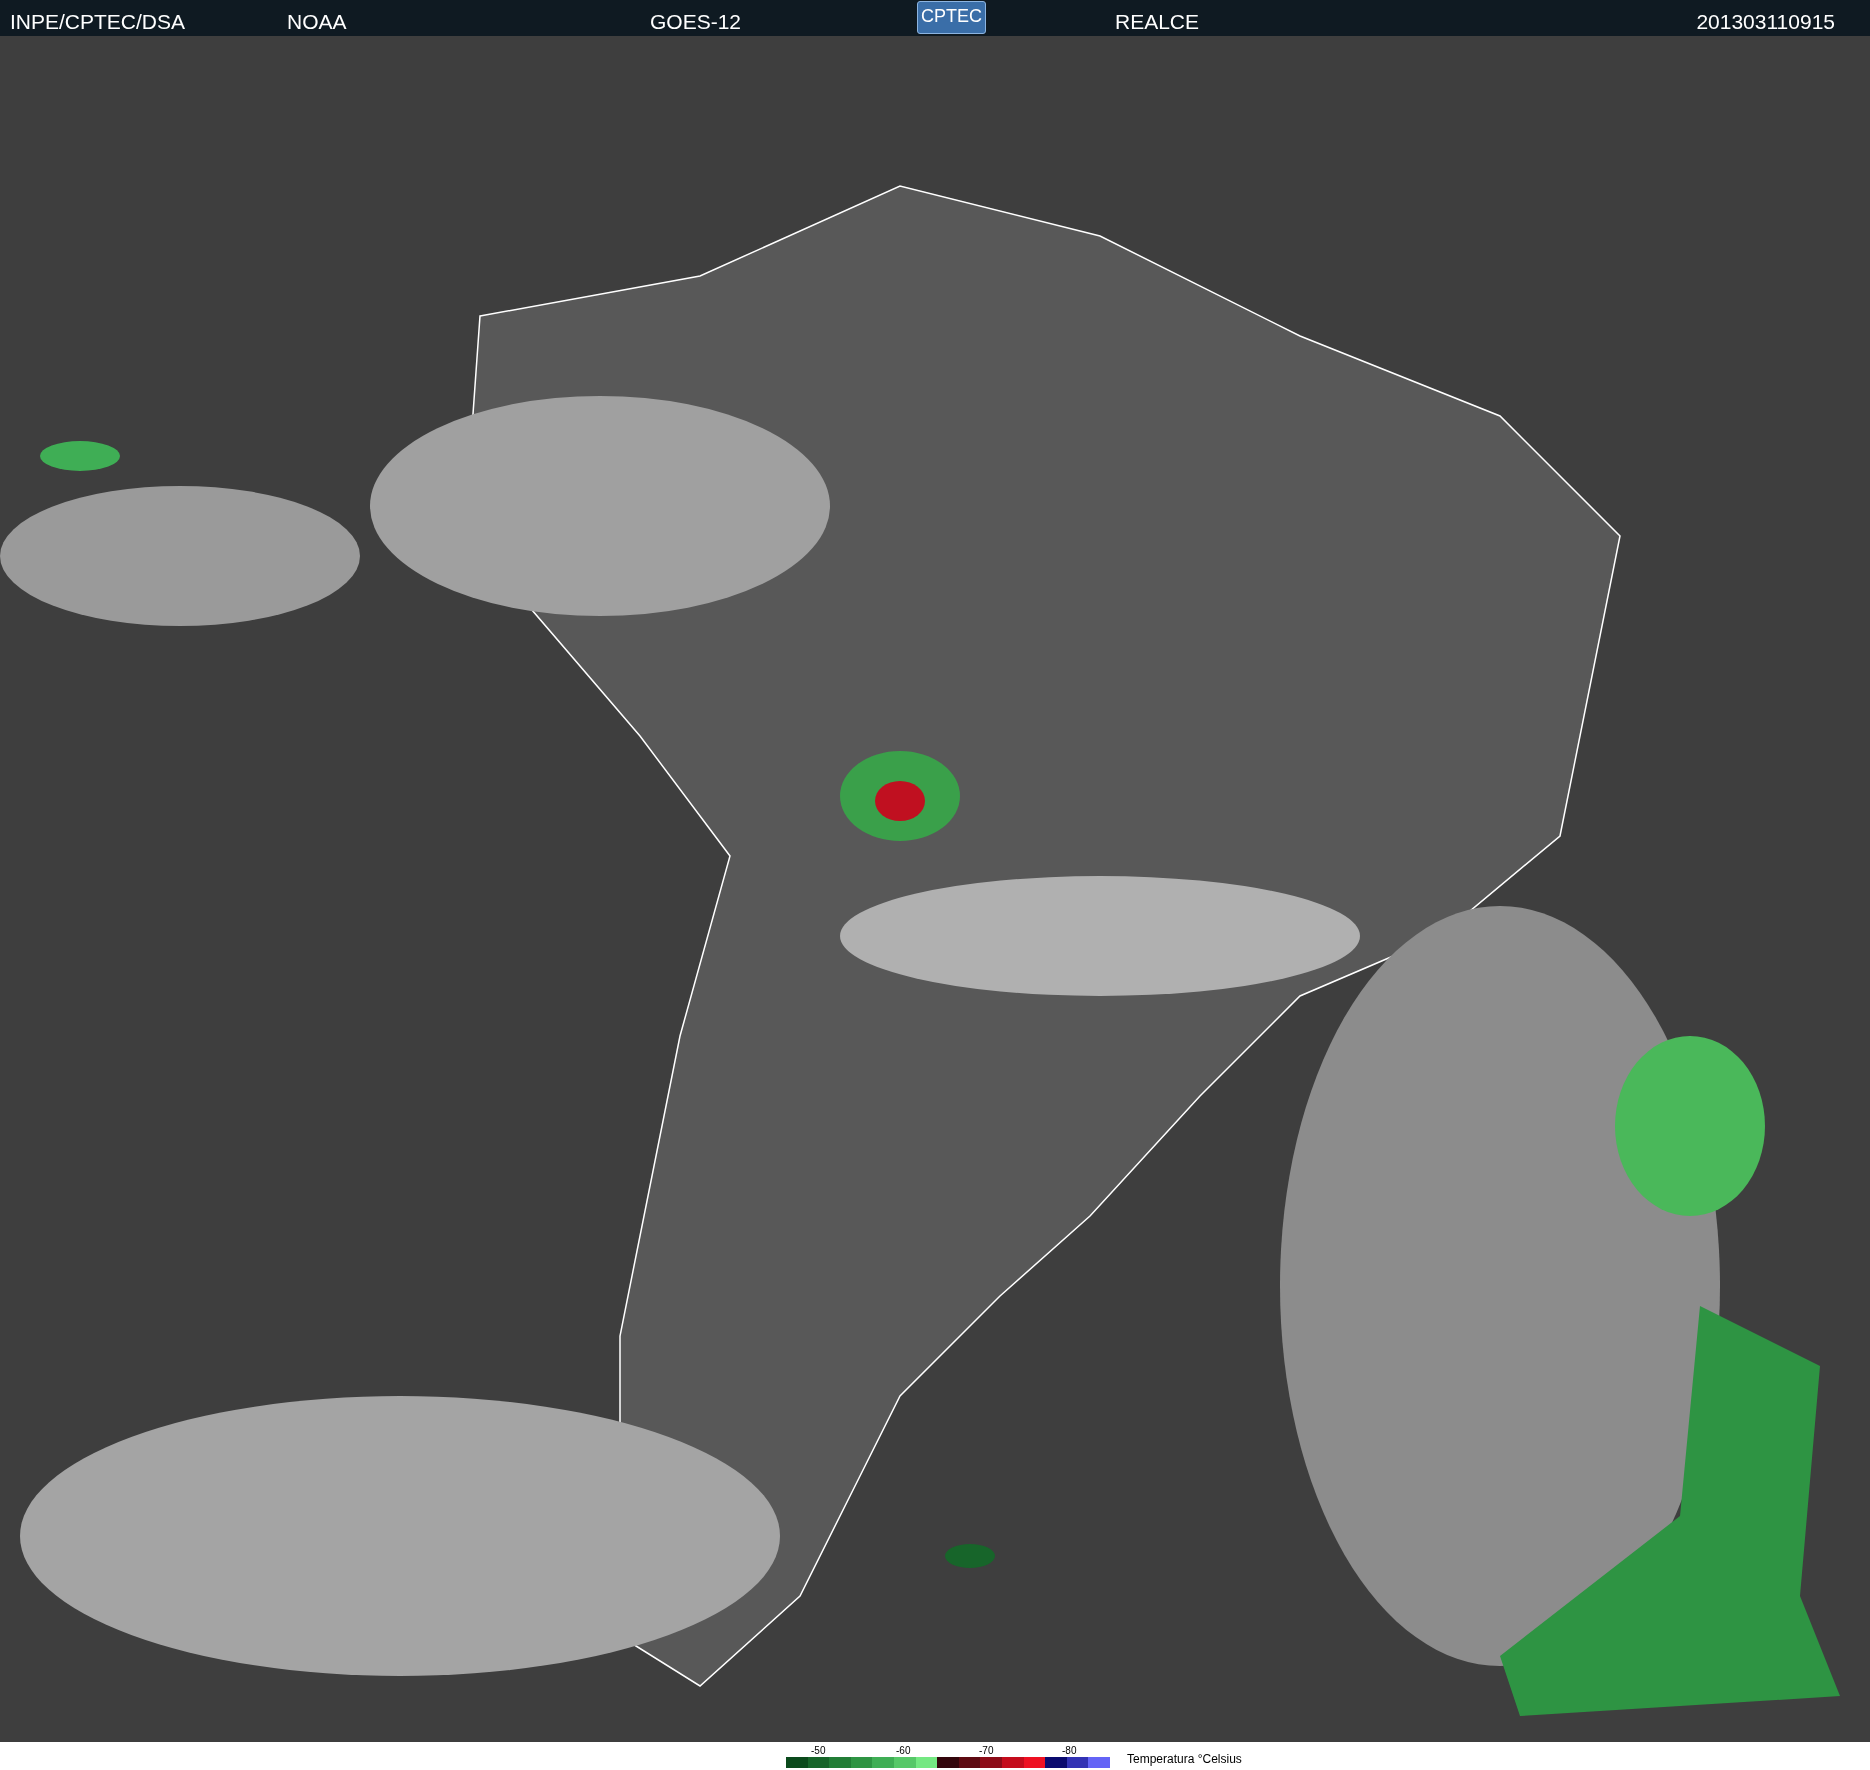 Image resolution: width=1870 pixels, height=1770 pixels. What do you see at coordinates (1157, 22) in the screenshot?
I see `product-label: REALCE` at bounding box center [1157, 22].